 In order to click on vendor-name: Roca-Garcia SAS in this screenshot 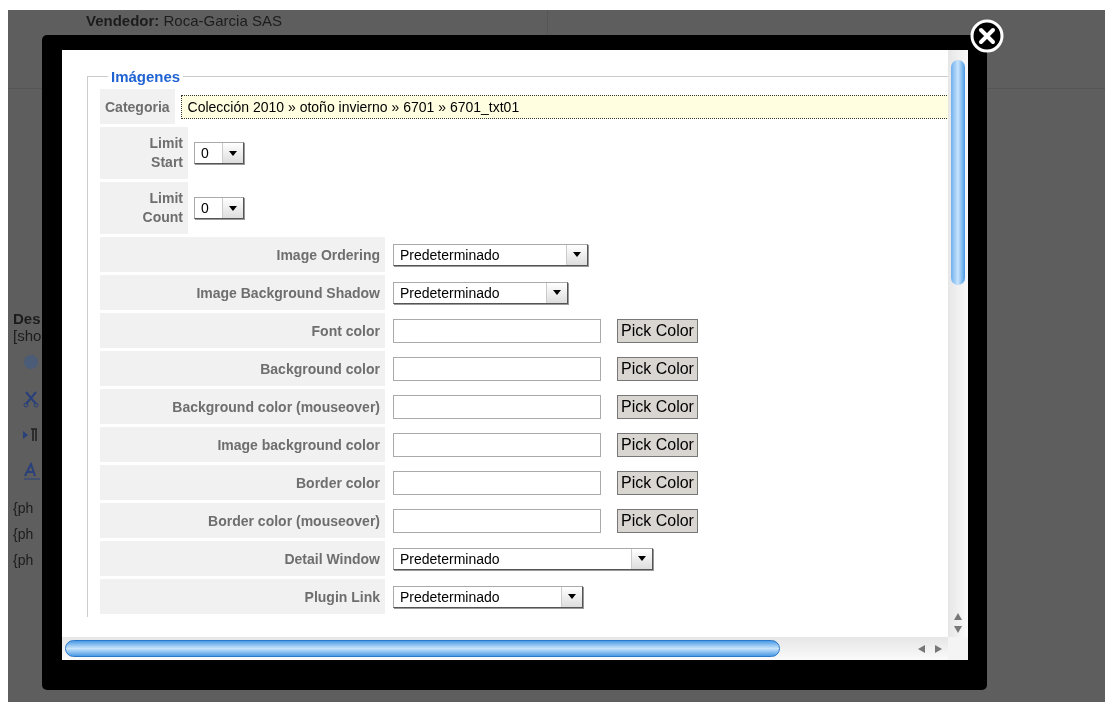, I will do `click(222, 20)`.